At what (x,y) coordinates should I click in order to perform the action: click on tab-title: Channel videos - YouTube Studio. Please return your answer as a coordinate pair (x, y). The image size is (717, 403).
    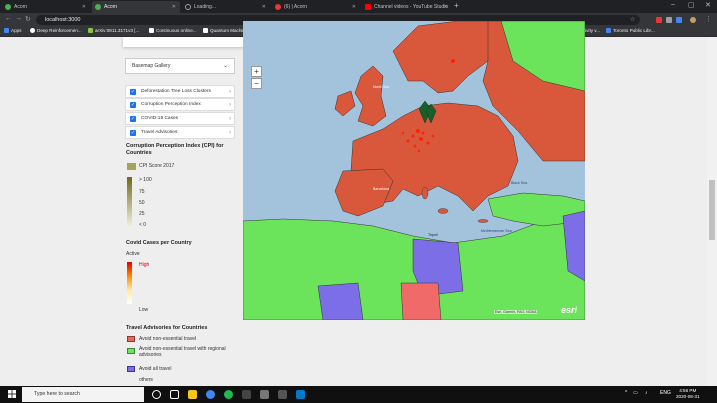
    Looking at the image, I should click on (411, 7).